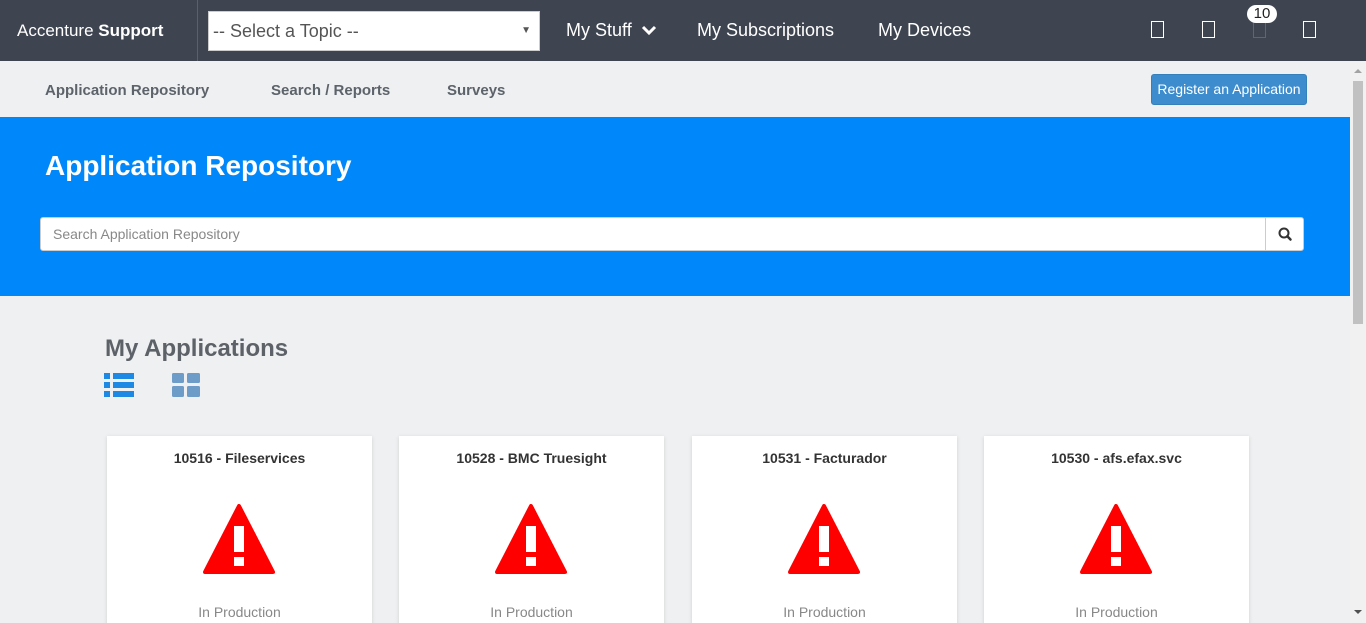 This screenshot has height=623, width=1366. What do you see at coordinates (198, 165) in the screenshot?
I see `page-title: Application Repository` at bounding box center [198, 165].